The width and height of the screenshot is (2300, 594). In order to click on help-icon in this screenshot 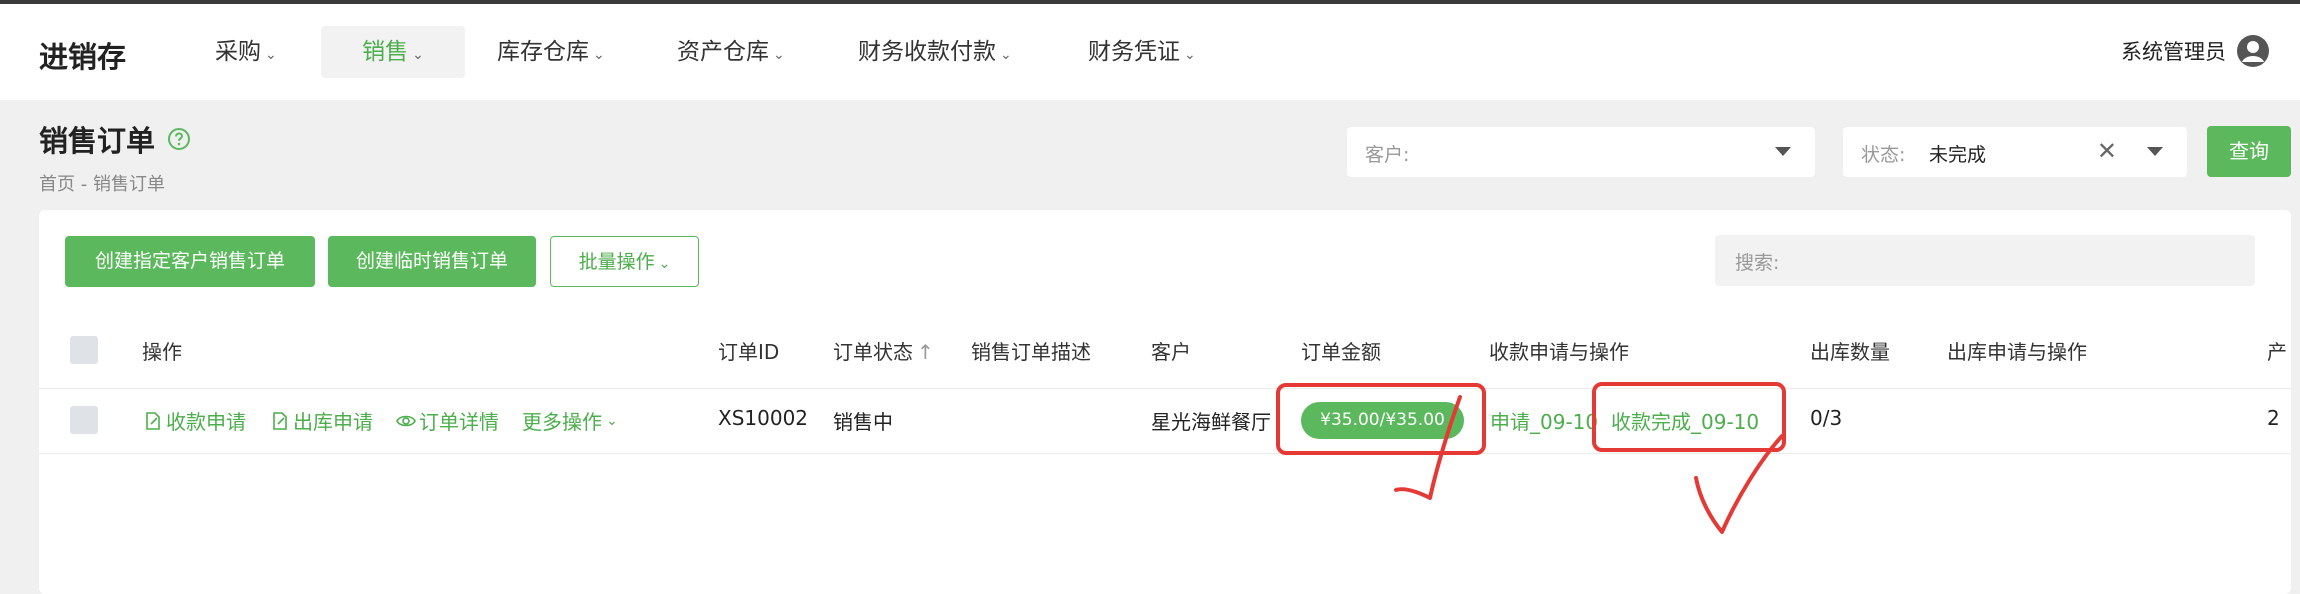, I will do `click(179, 139)`.